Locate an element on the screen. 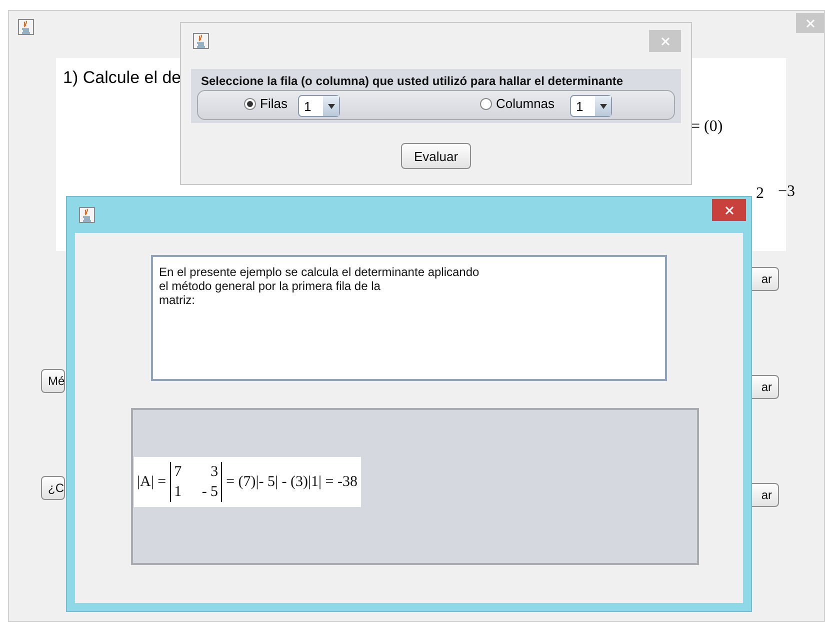  evaluate-button: Evaluar is located at coordinates (436, 156).